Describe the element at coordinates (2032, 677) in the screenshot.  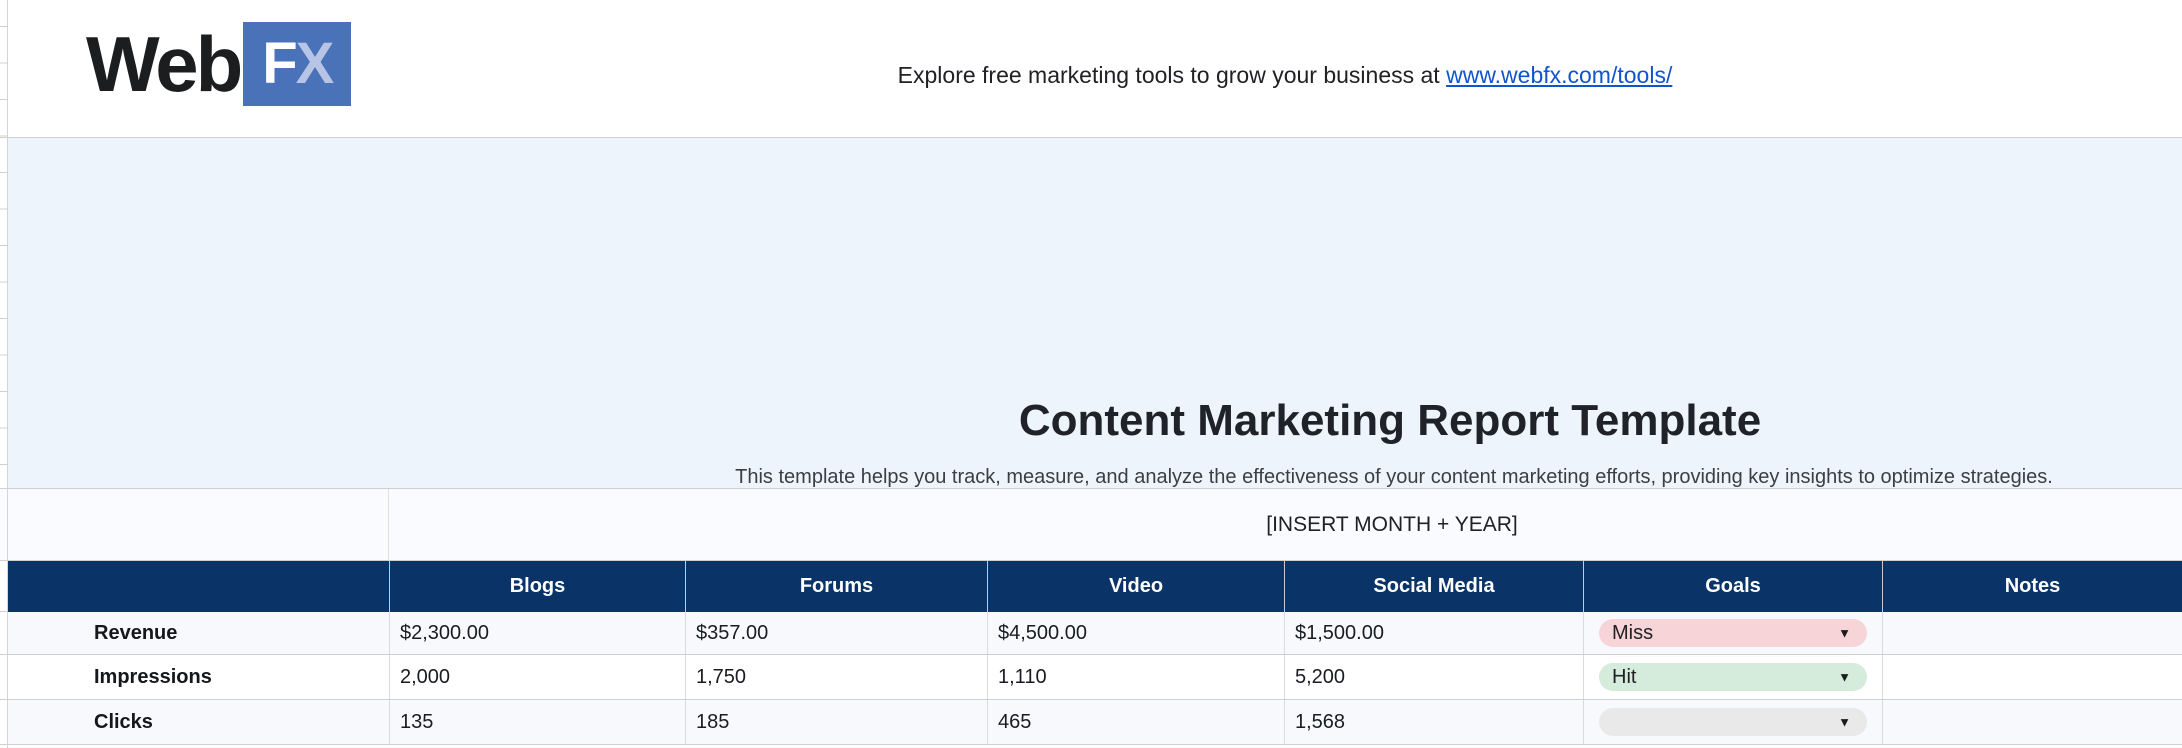
I see `cell-impressions-notes` at that location.